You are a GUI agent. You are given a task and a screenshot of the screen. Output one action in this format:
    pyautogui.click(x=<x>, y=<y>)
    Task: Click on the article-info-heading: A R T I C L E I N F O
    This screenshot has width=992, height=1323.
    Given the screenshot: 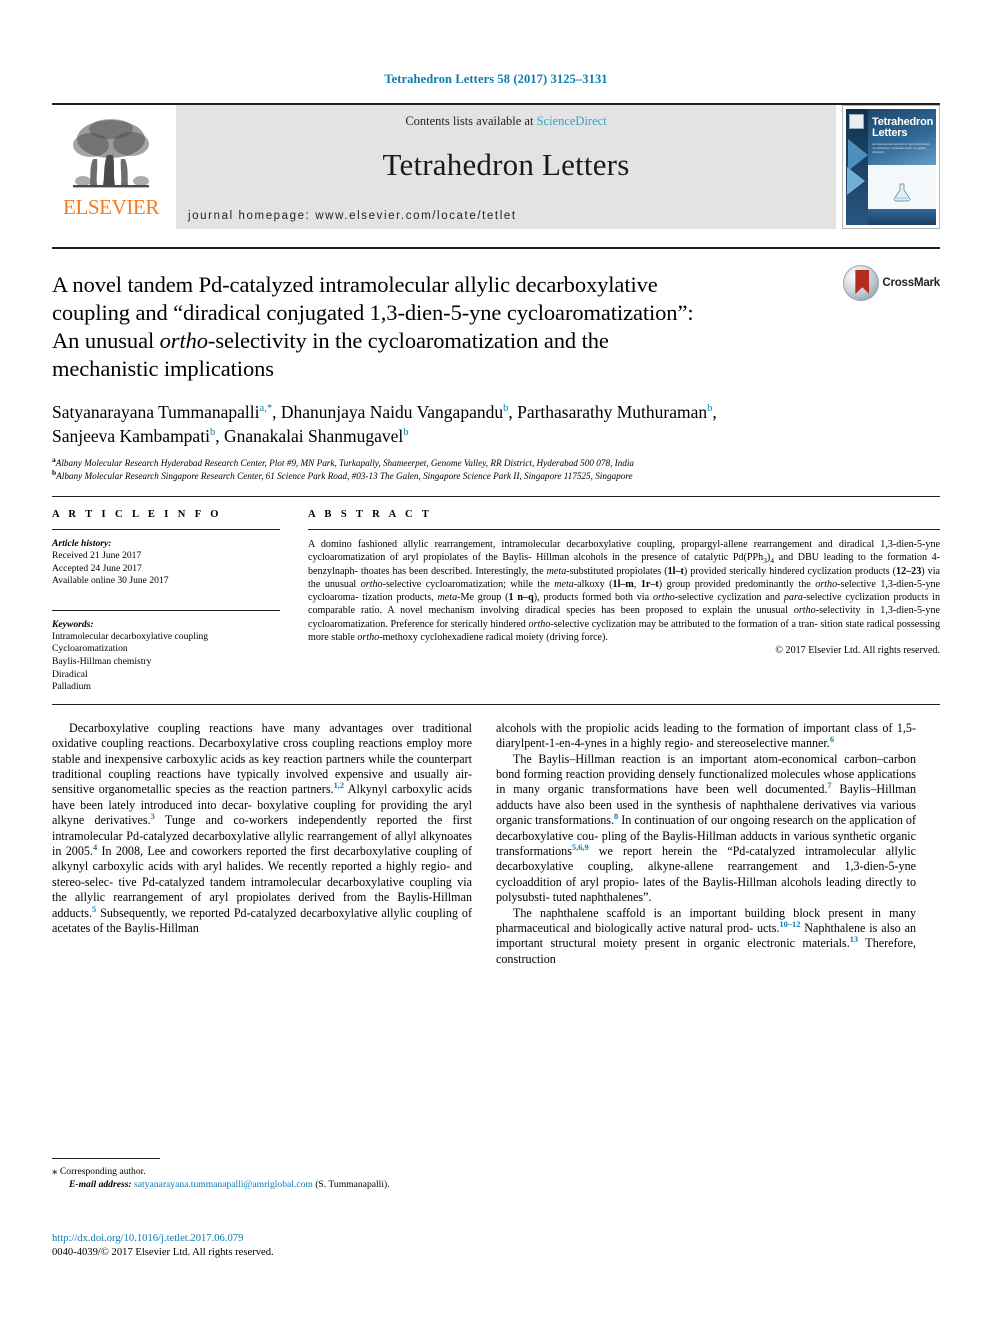 What is the action you would take?
    pyautogui.click(x=137, y=514)
    